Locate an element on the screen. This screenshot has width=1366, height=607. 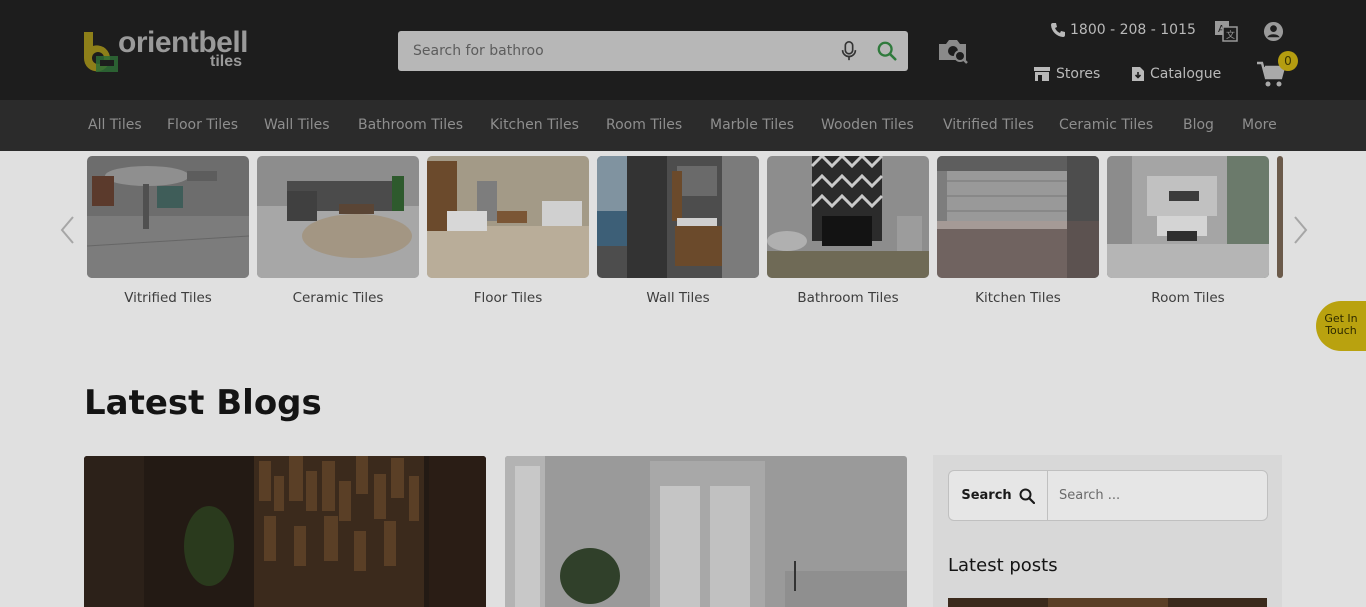
catalogue-label: Catalogue is located at coordinates (1186, 74).